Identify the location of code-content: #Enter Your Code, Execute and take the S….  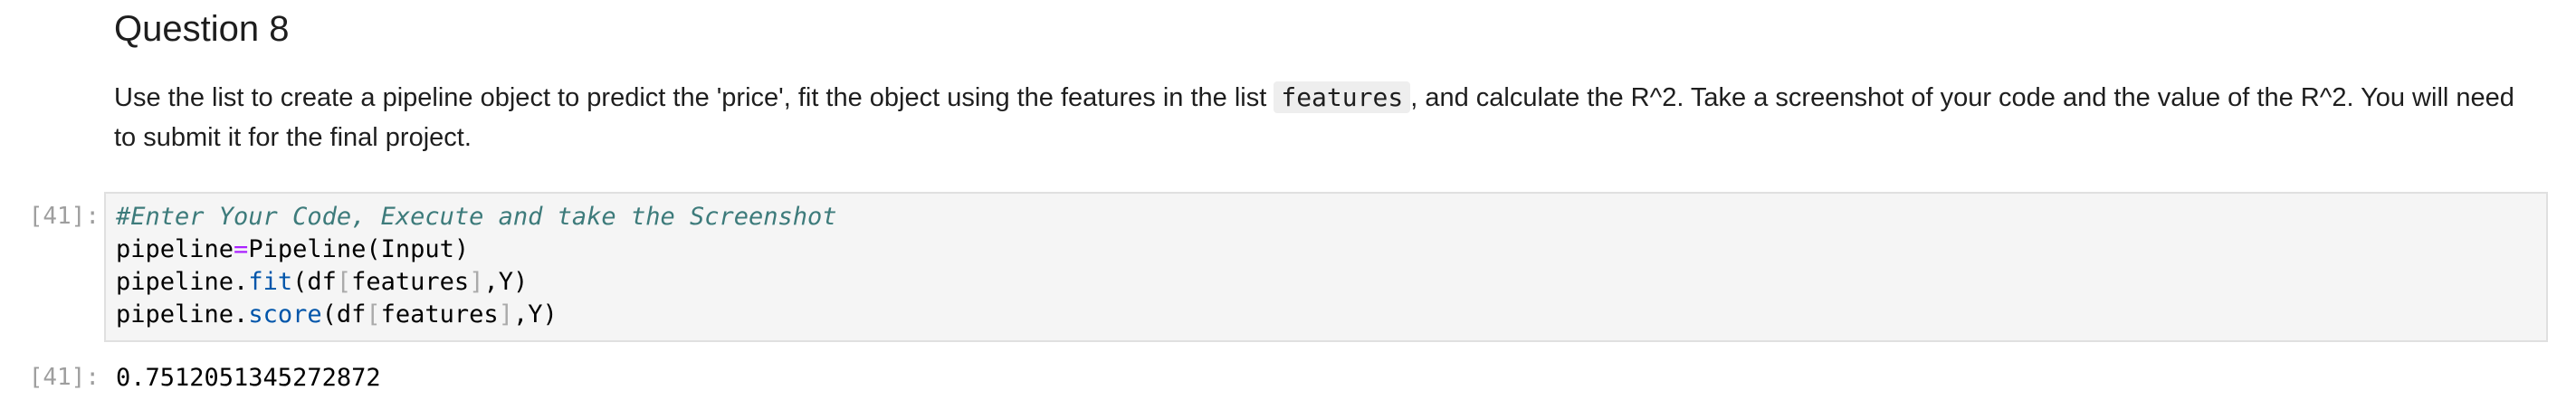
(477, 266).